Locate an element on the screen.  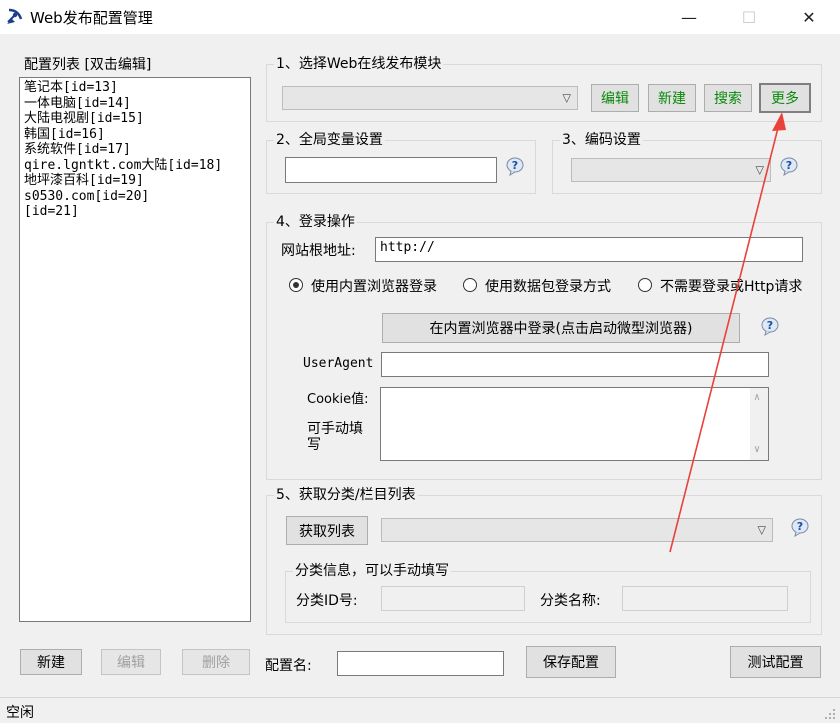
category-id-label: 分类ID号: is located at coordinates (327, 601).